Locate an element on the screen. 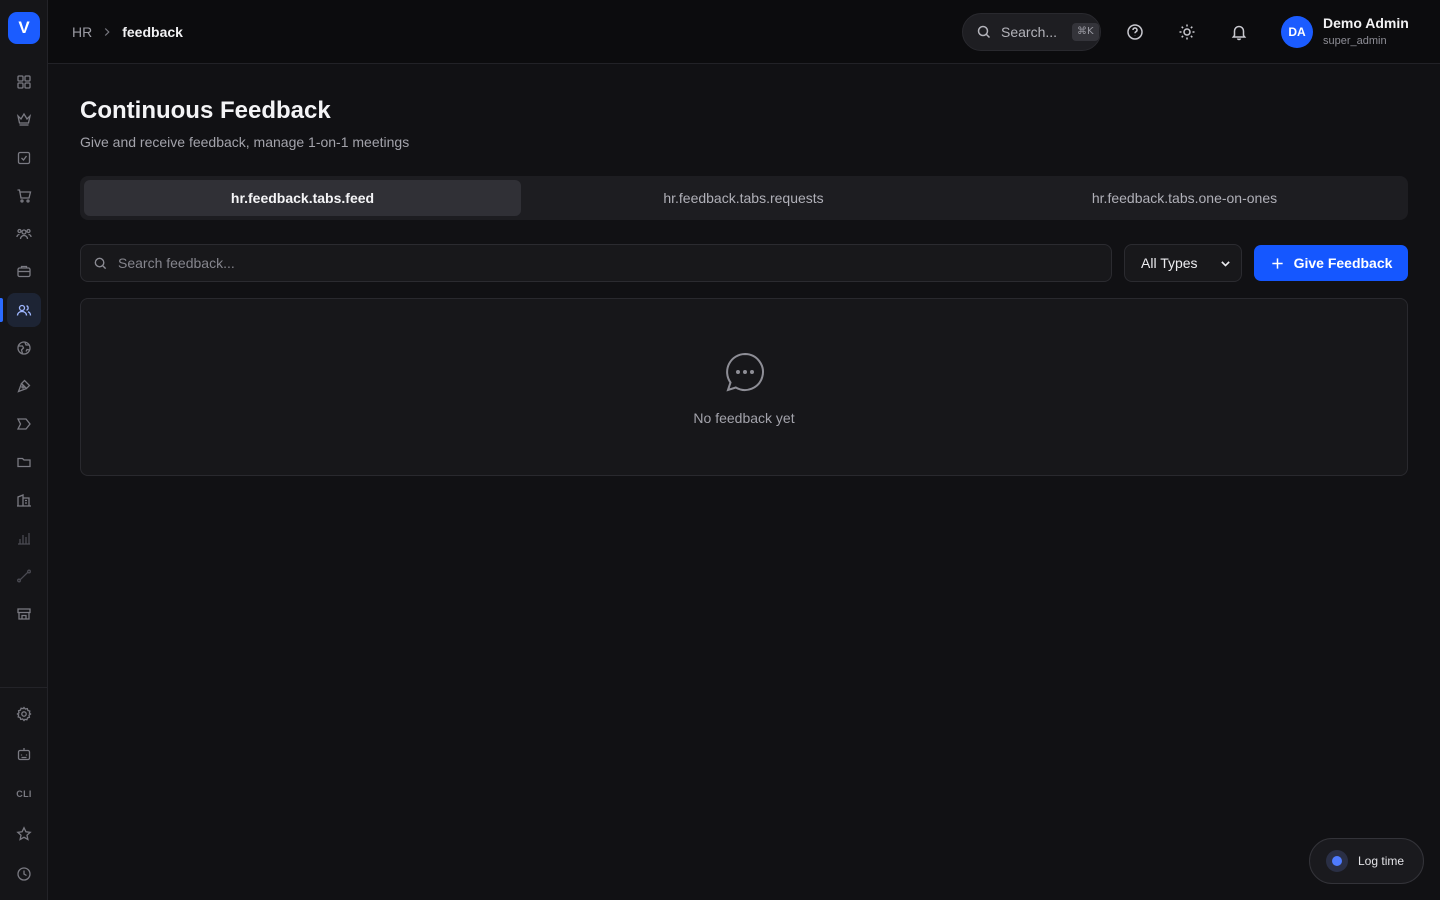 The height and width of the screenshot is (900, 1440). sidebar-item-files is located at coordinates (24, 462).